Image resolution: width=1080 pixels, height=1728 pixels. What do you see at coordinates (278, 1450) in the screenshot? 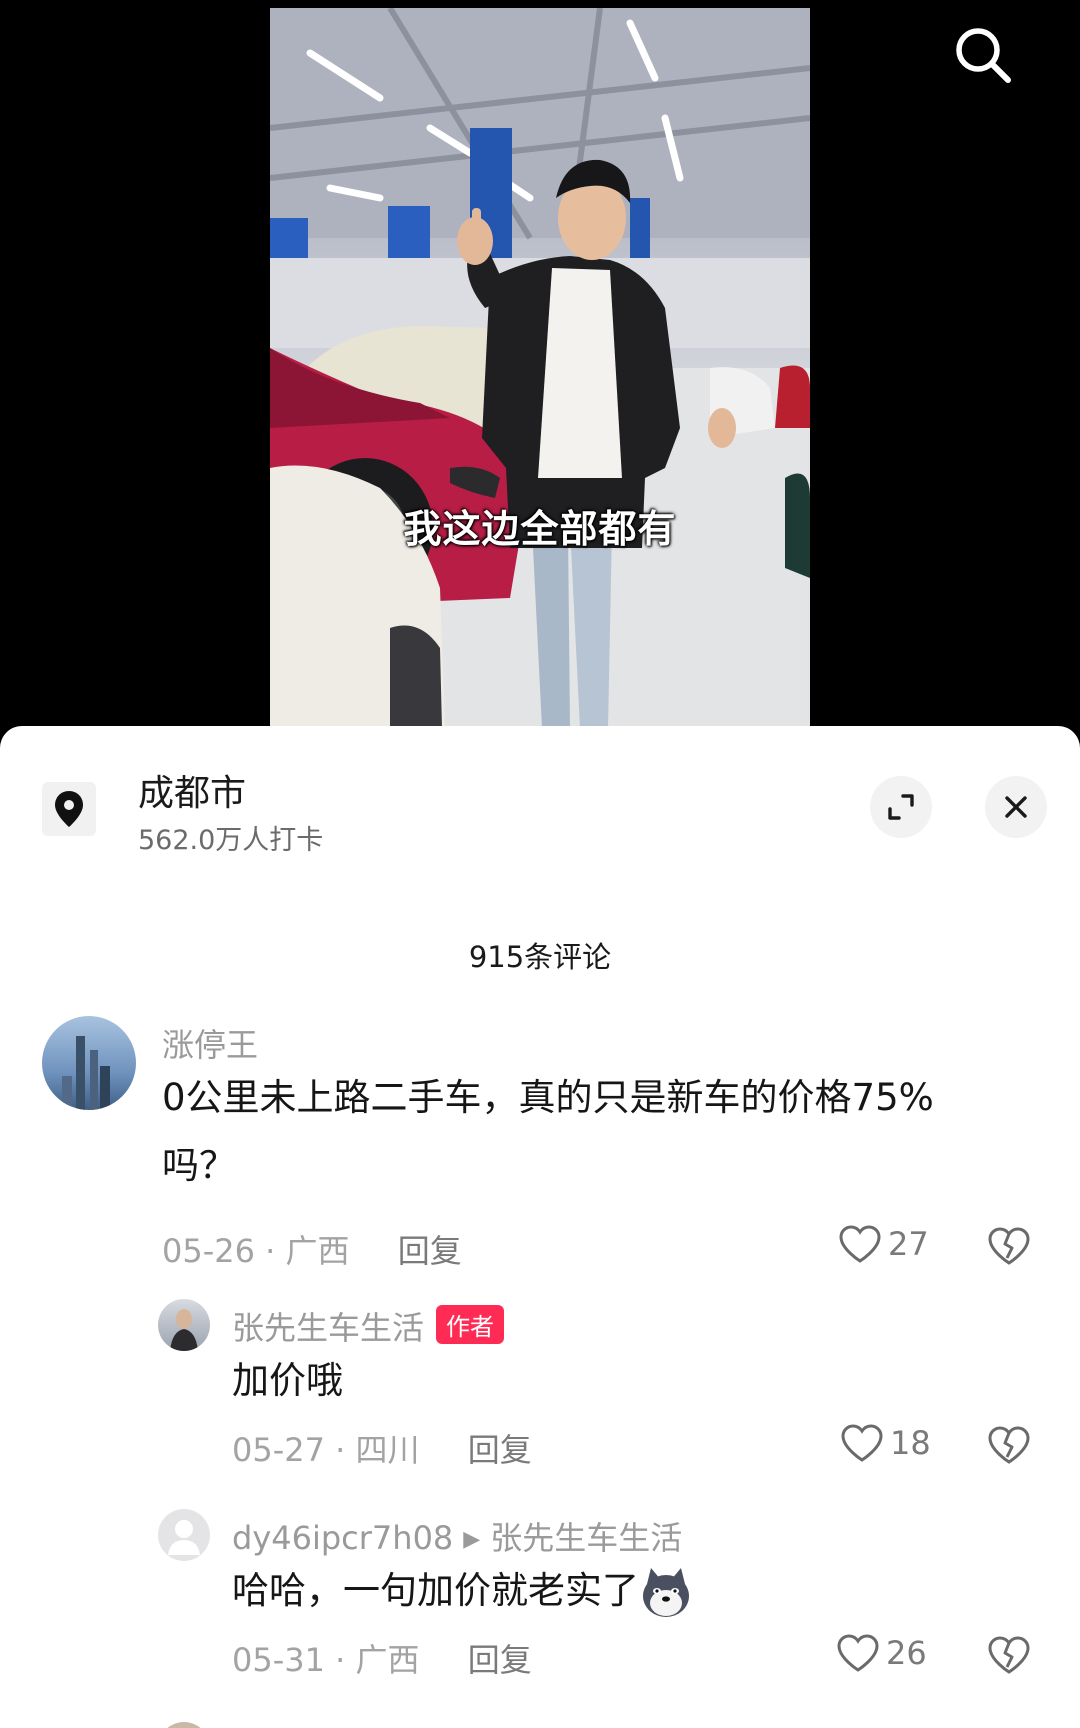
I see `comment-date: 05-27` at bounding box center [278, 1450].